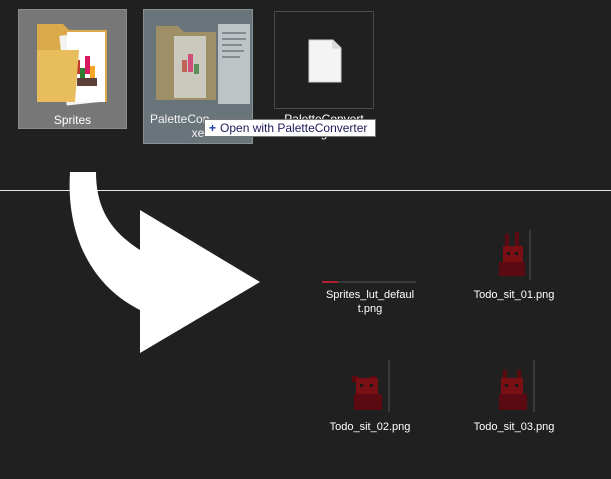  What do you see at coordinates (369, 282) in the screenshot?
I see `lut-thumbnail` at bounding box center [369, 282].